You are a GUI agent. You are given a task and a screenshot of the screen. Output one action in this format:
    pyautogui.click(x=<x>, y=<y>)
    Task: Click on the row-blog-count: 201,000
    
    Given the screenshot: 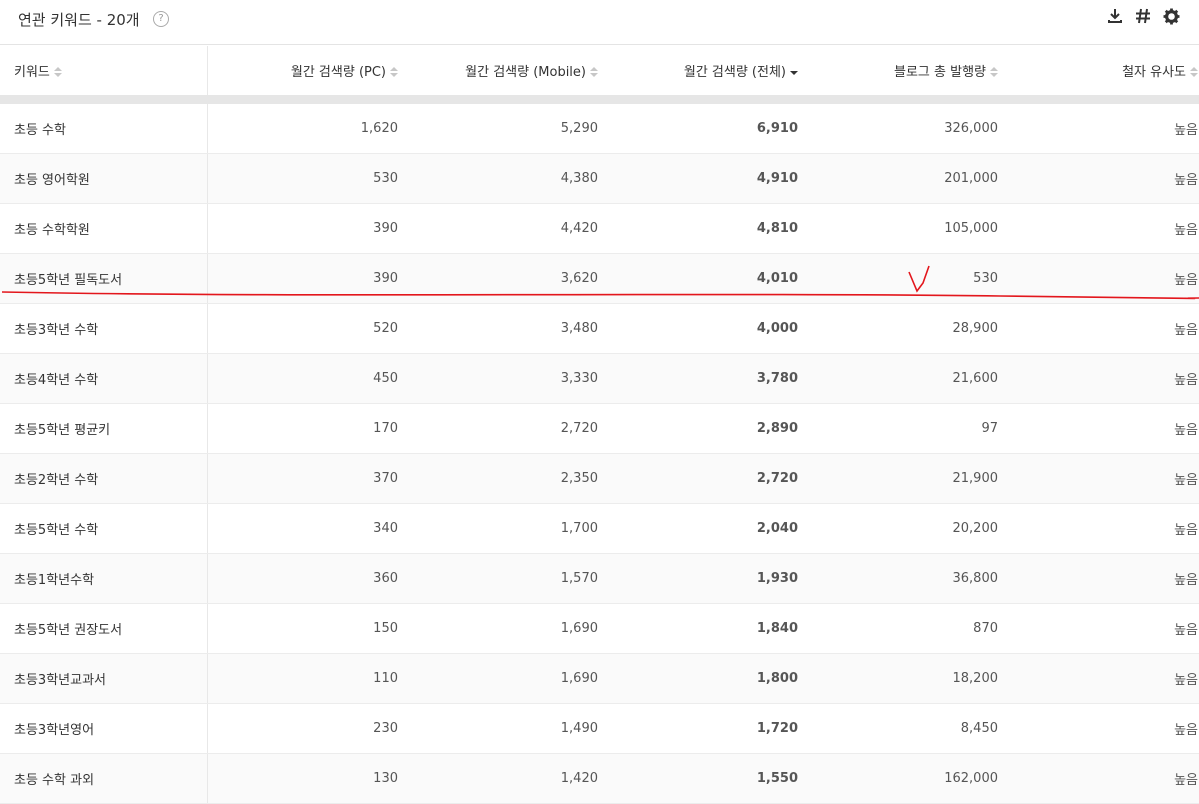 What is the action you would take?
    pyautogui.click(x=912, y=178)
    